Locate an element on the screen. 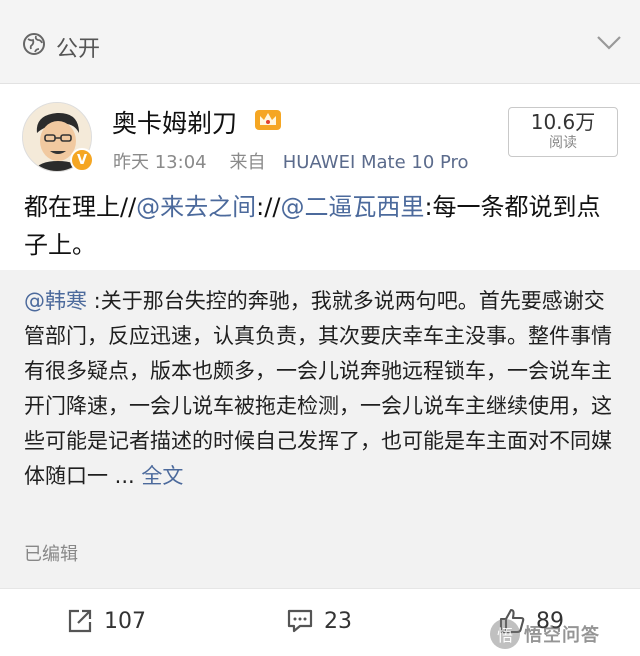  watermark-text: 悟空问答 is located at coordinates (562, 635).